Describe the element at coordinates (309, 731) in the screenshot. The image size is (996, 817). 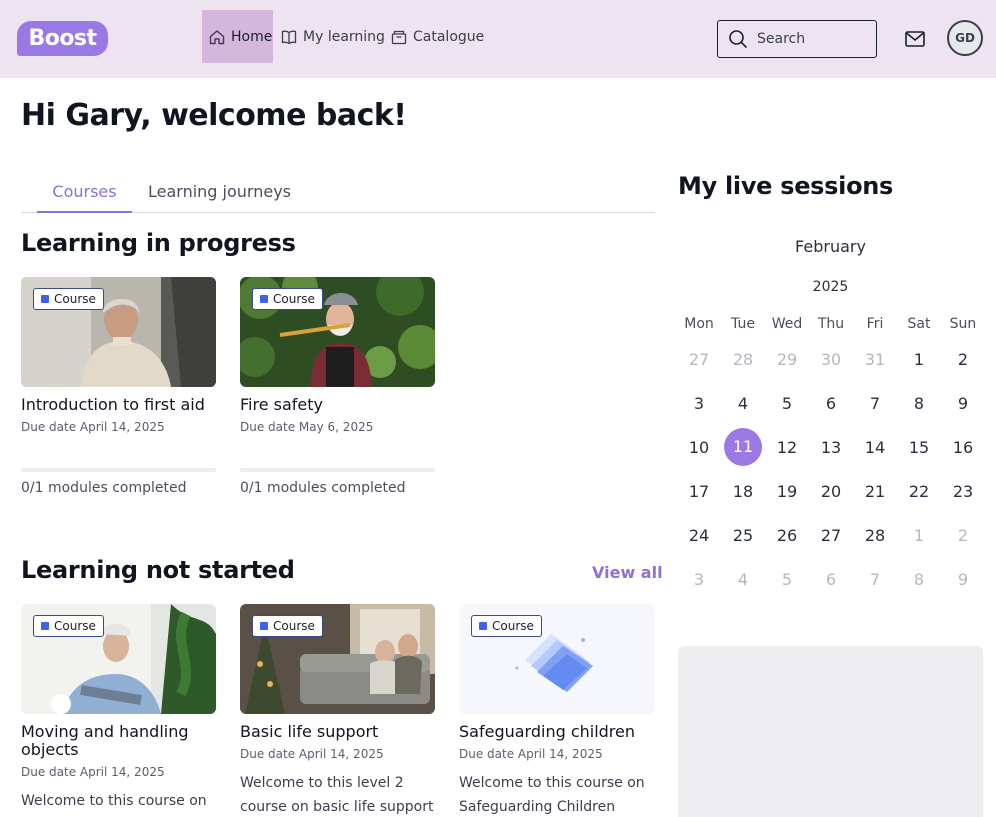
I see `course-title: Basic life support` at that location.